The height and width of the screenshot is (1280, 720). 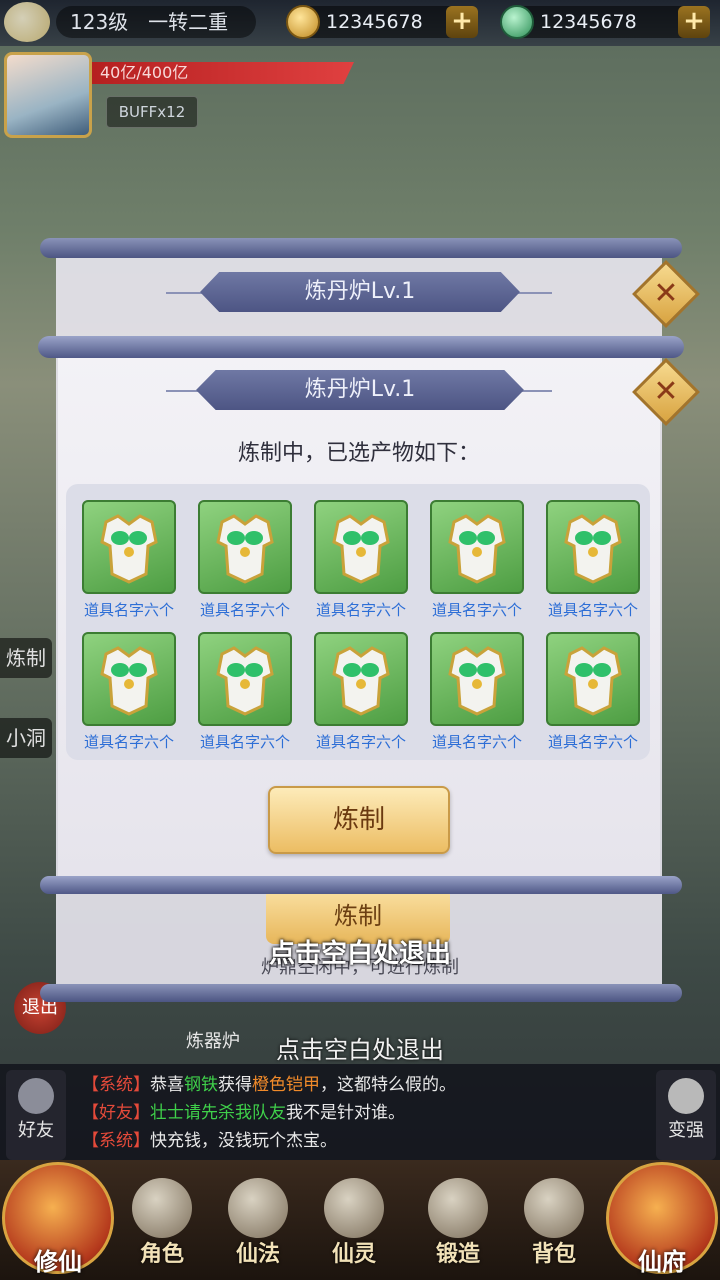 What do you see at coordinates (26, 738) in the screenshot?
I see `side-tab-xiaodong: 小洞` at bounding box center [26, 738].